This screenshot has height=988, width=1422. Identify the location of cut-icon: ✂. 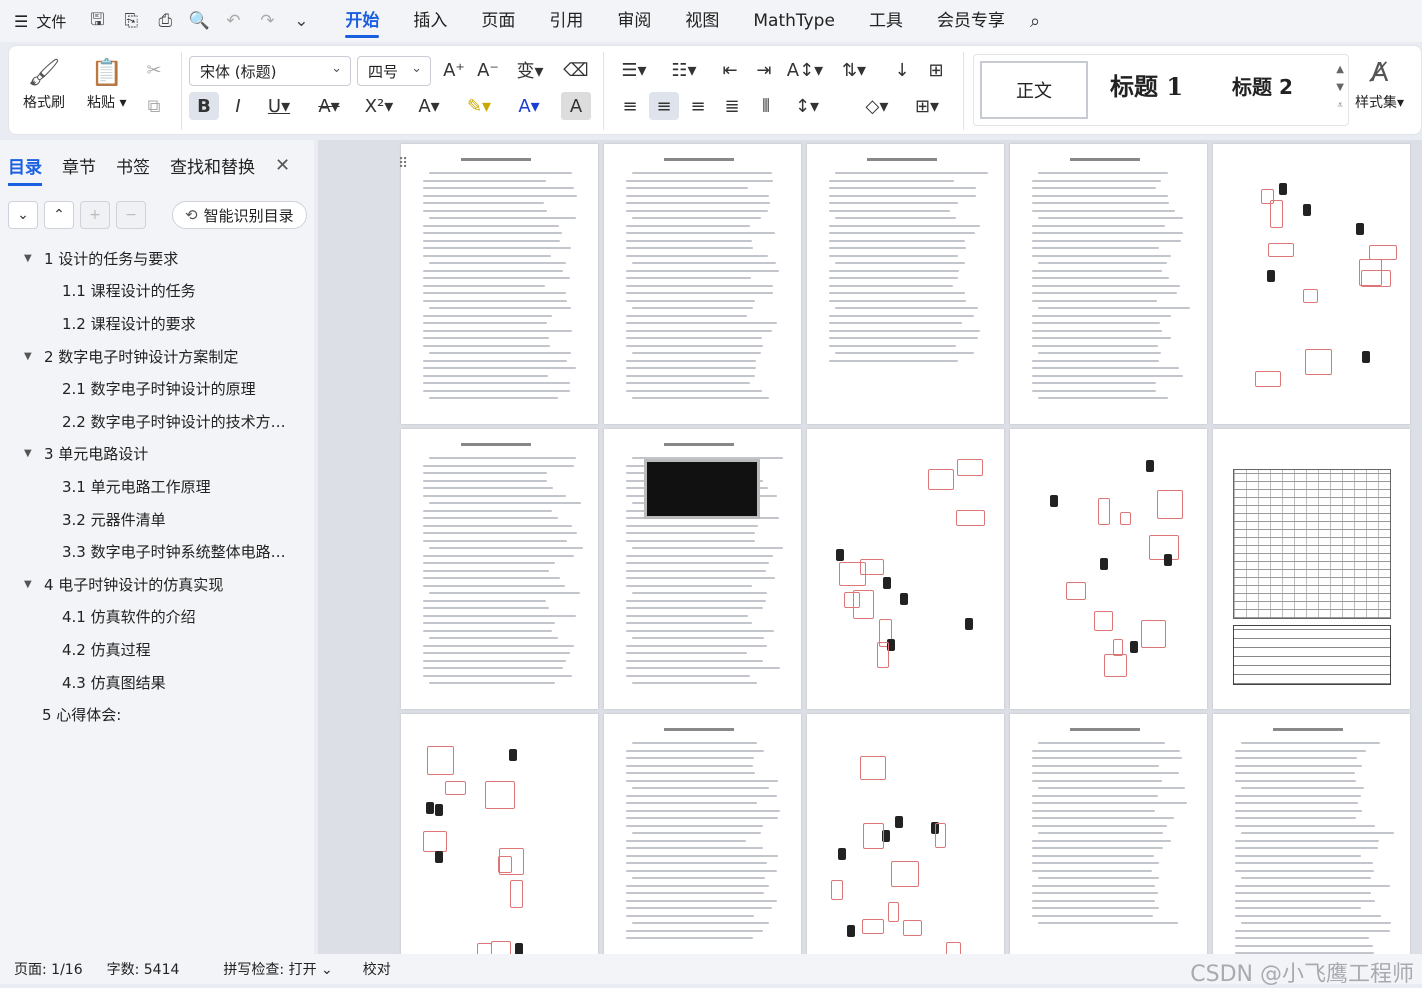
(154, 70).